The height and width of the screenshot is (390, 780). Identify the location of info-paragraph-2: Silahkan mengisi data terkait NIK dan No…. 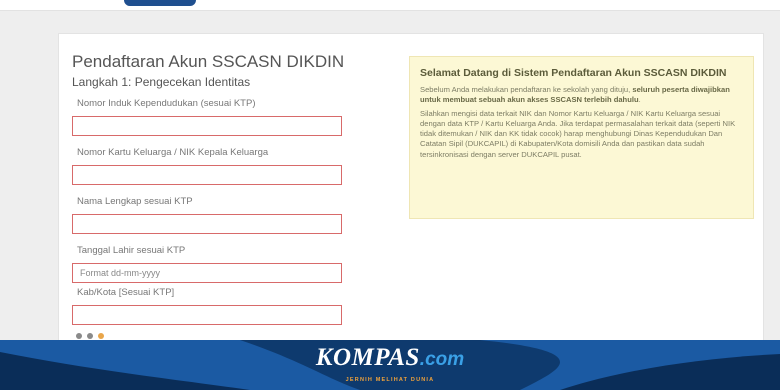
(578, 133).